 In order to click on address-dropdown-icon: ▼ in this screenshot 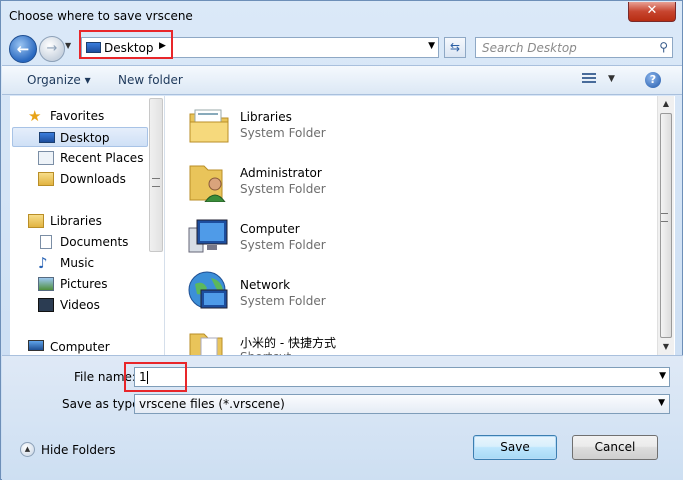, I will do `click(431, 46)`.